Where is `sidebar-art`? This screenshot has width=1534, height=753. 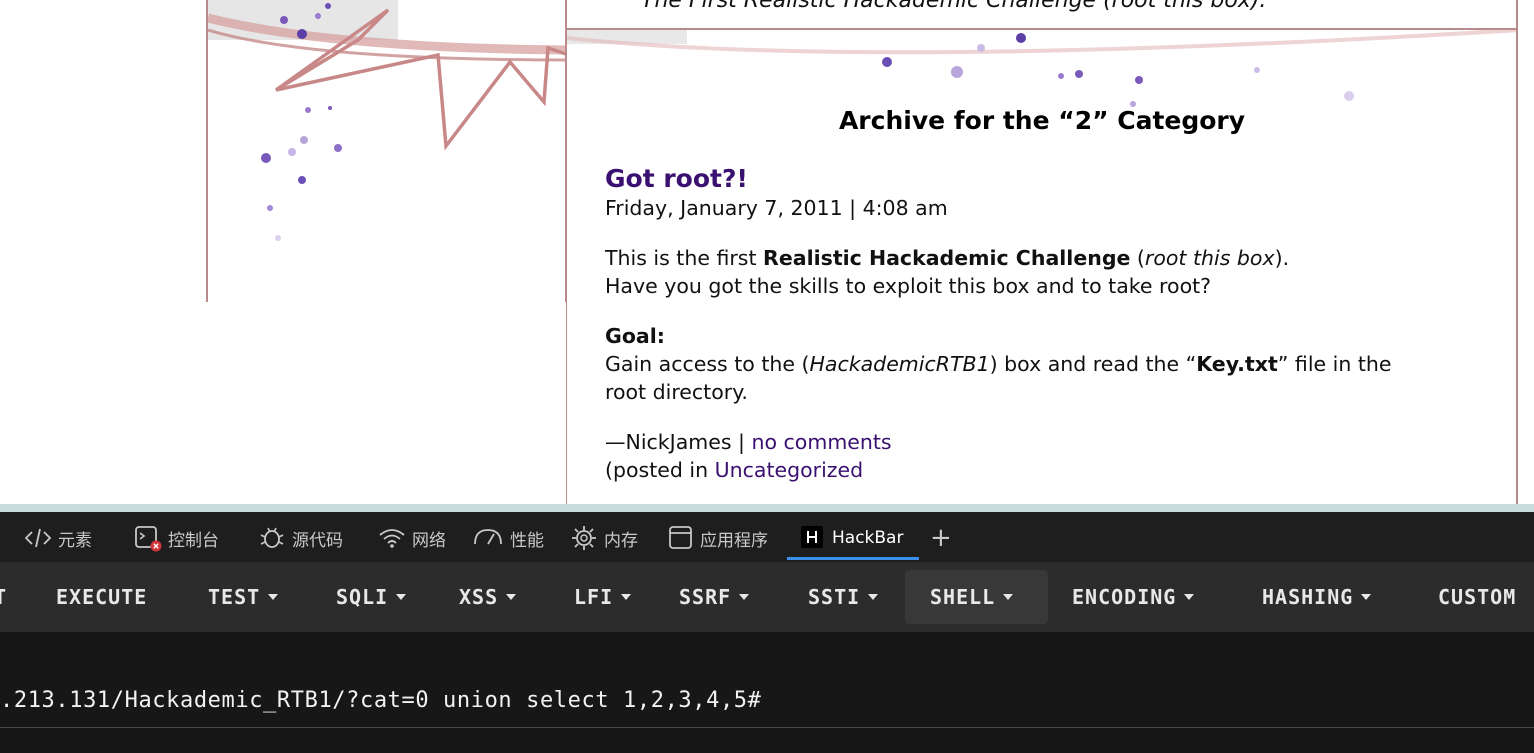 sidebar-art is located at coordinates (386, 120).